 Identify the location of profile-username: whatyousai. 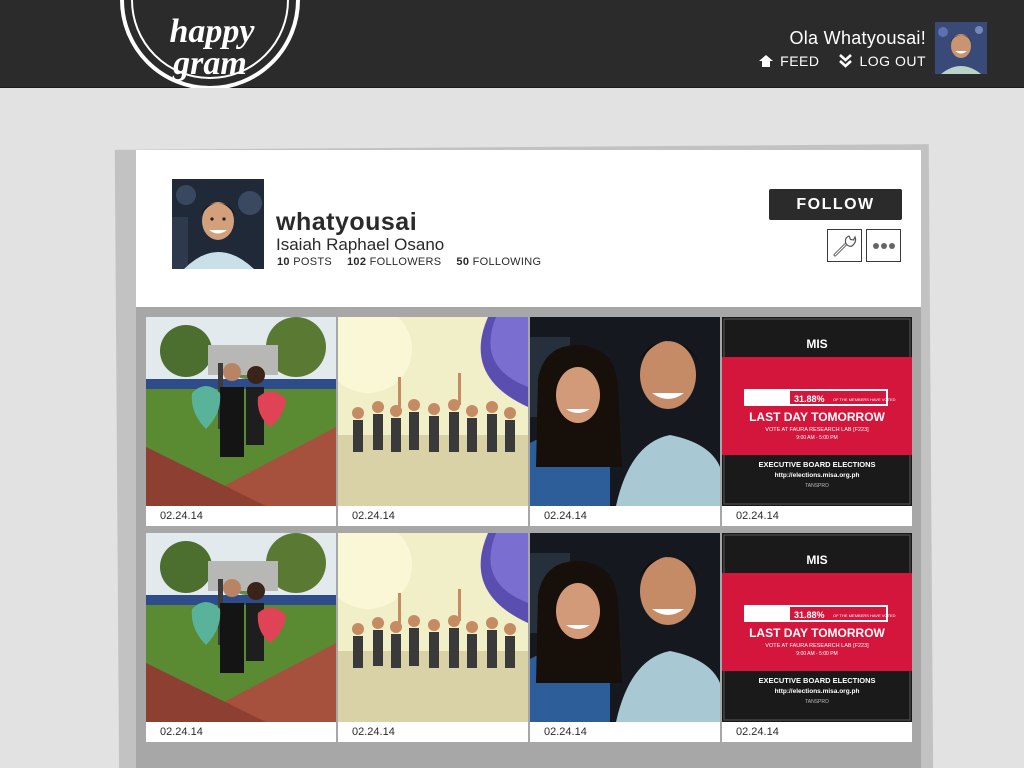
(347, 222).